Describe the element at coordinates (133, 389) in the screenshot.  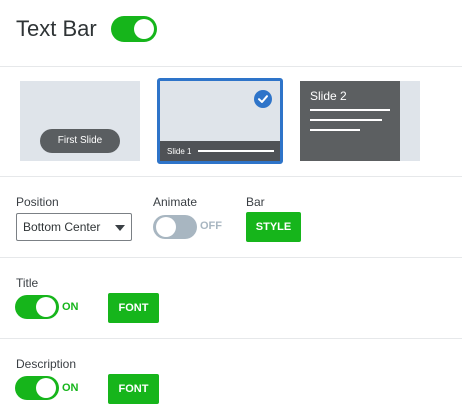
I see `description-font-button: FONT` at that location.